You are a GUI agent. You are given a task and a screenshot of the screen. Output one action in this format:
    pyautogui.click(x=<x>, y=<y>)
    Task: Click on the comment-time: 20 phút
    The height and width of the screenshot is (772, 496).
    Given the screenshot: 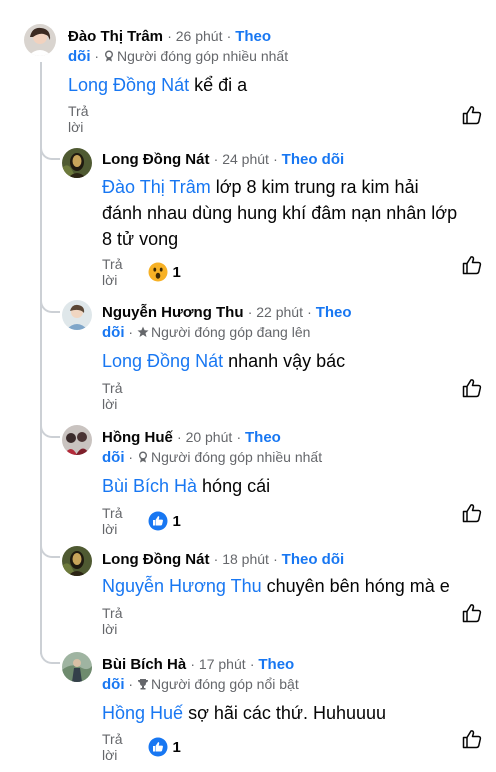 What is the action you would take?
    pyautogui.click(x=209, y=437)
    